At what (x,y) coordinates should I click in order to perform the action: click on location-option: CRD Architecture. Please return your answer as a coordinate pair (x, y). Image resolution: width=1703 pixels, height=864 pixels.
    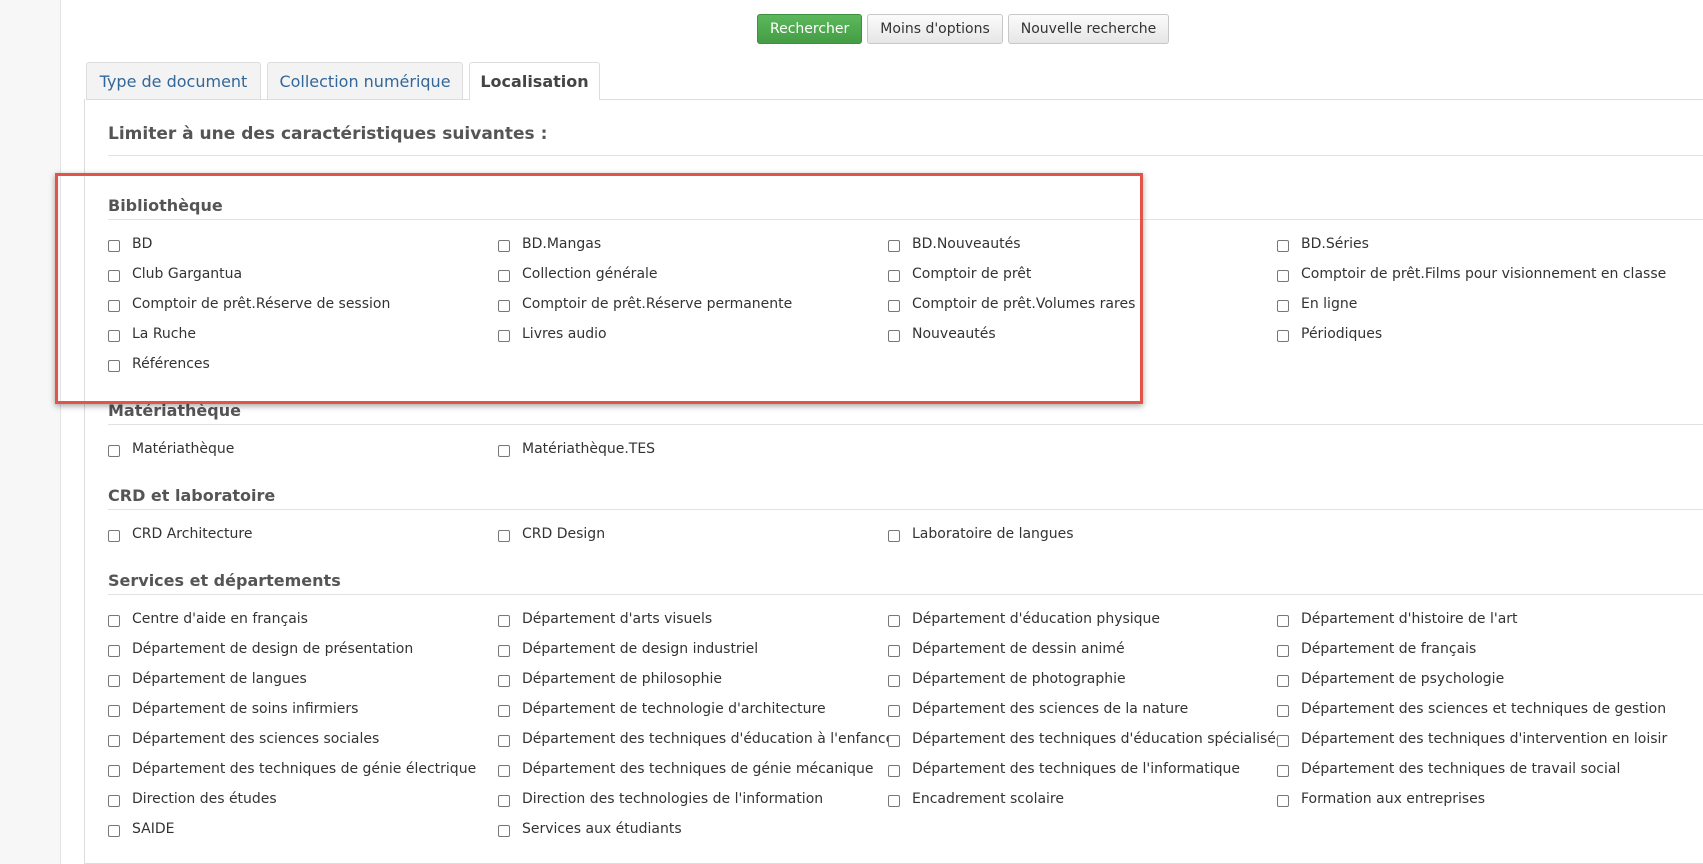
    Looking at the image, I should click on (180, 534).